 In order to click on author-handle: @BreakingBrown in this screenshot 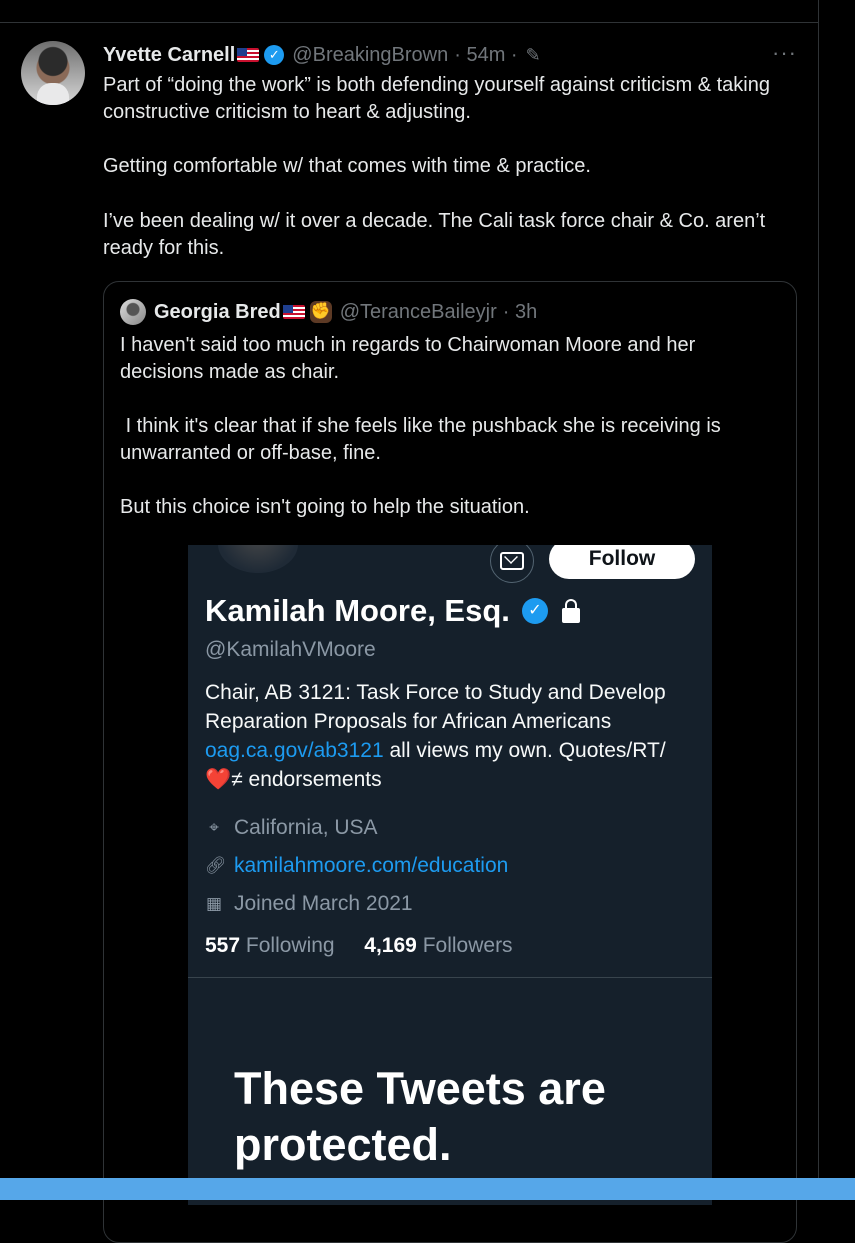, I will do `click(370, 55)`.